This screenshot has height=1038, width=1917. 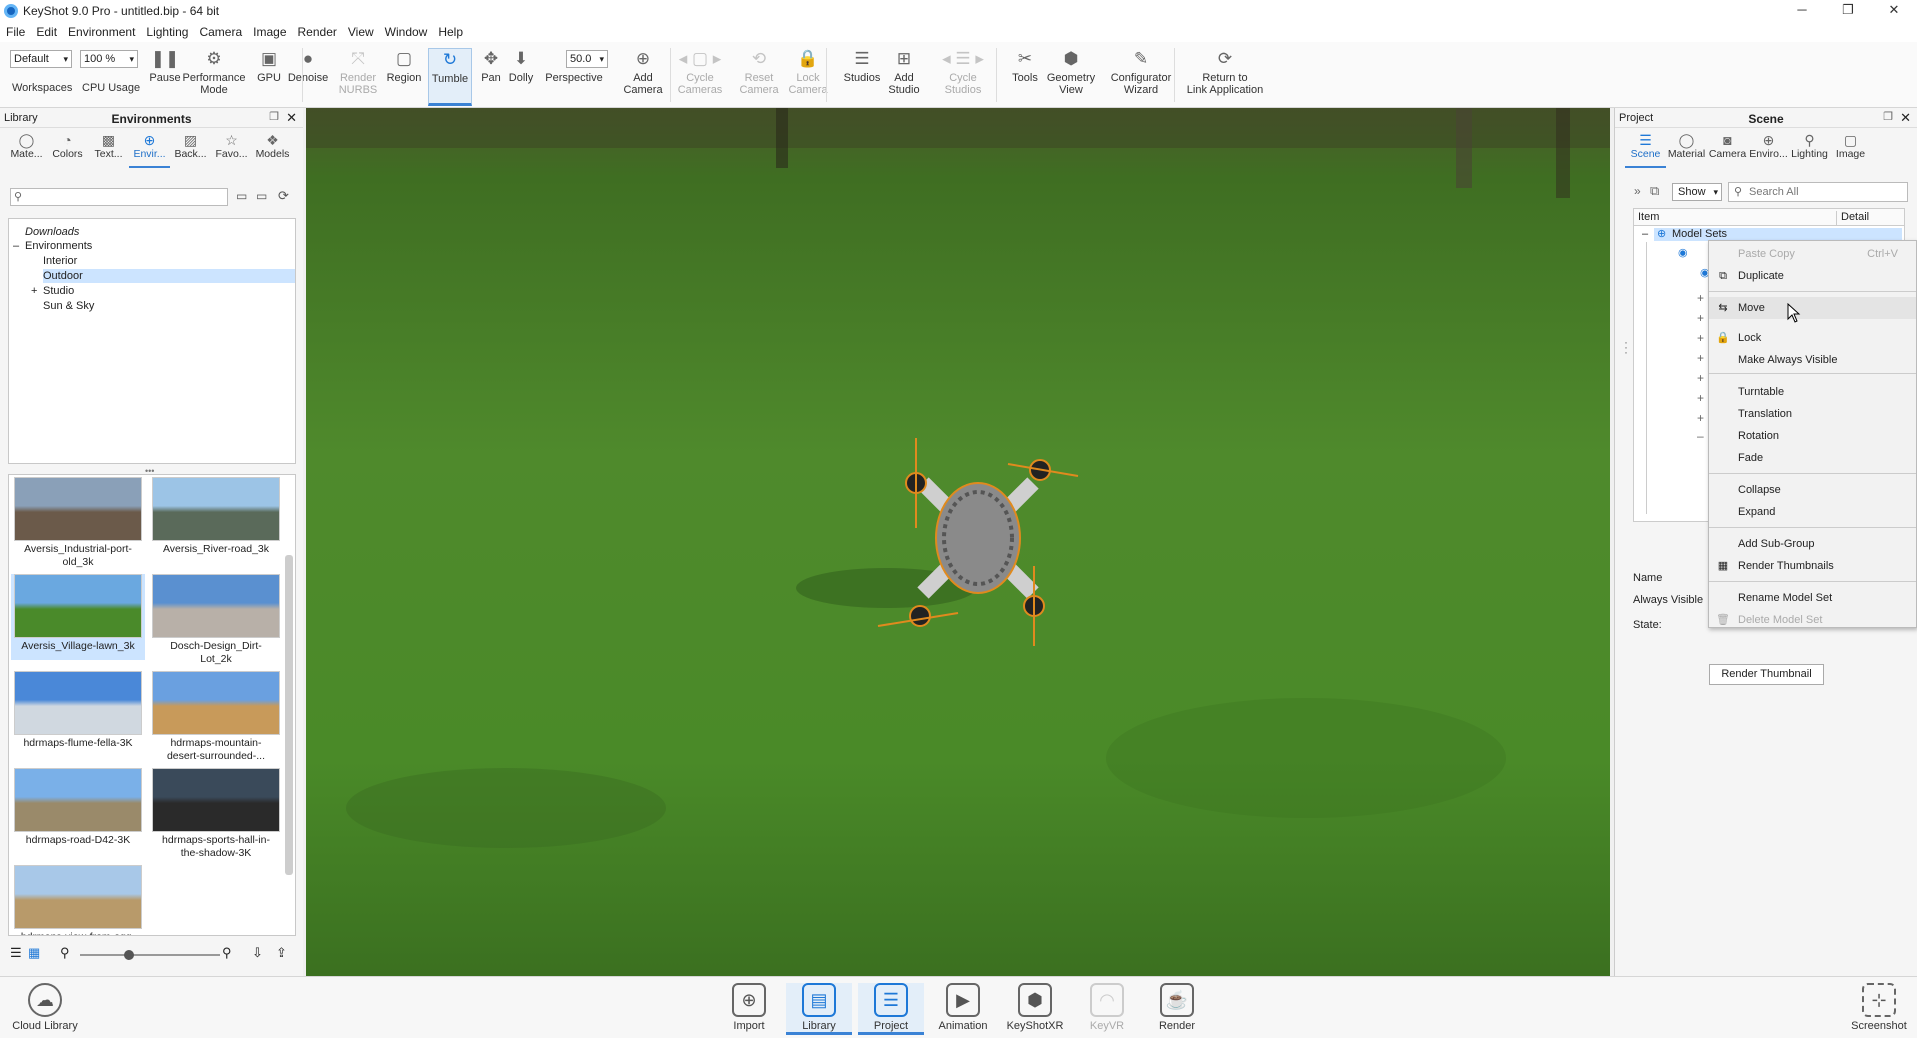 What do you see at coordinates (1645, 150) in the screenshot?
I see `project-tab-scene: ☰ Scene` at bounding box center [1645, 150].